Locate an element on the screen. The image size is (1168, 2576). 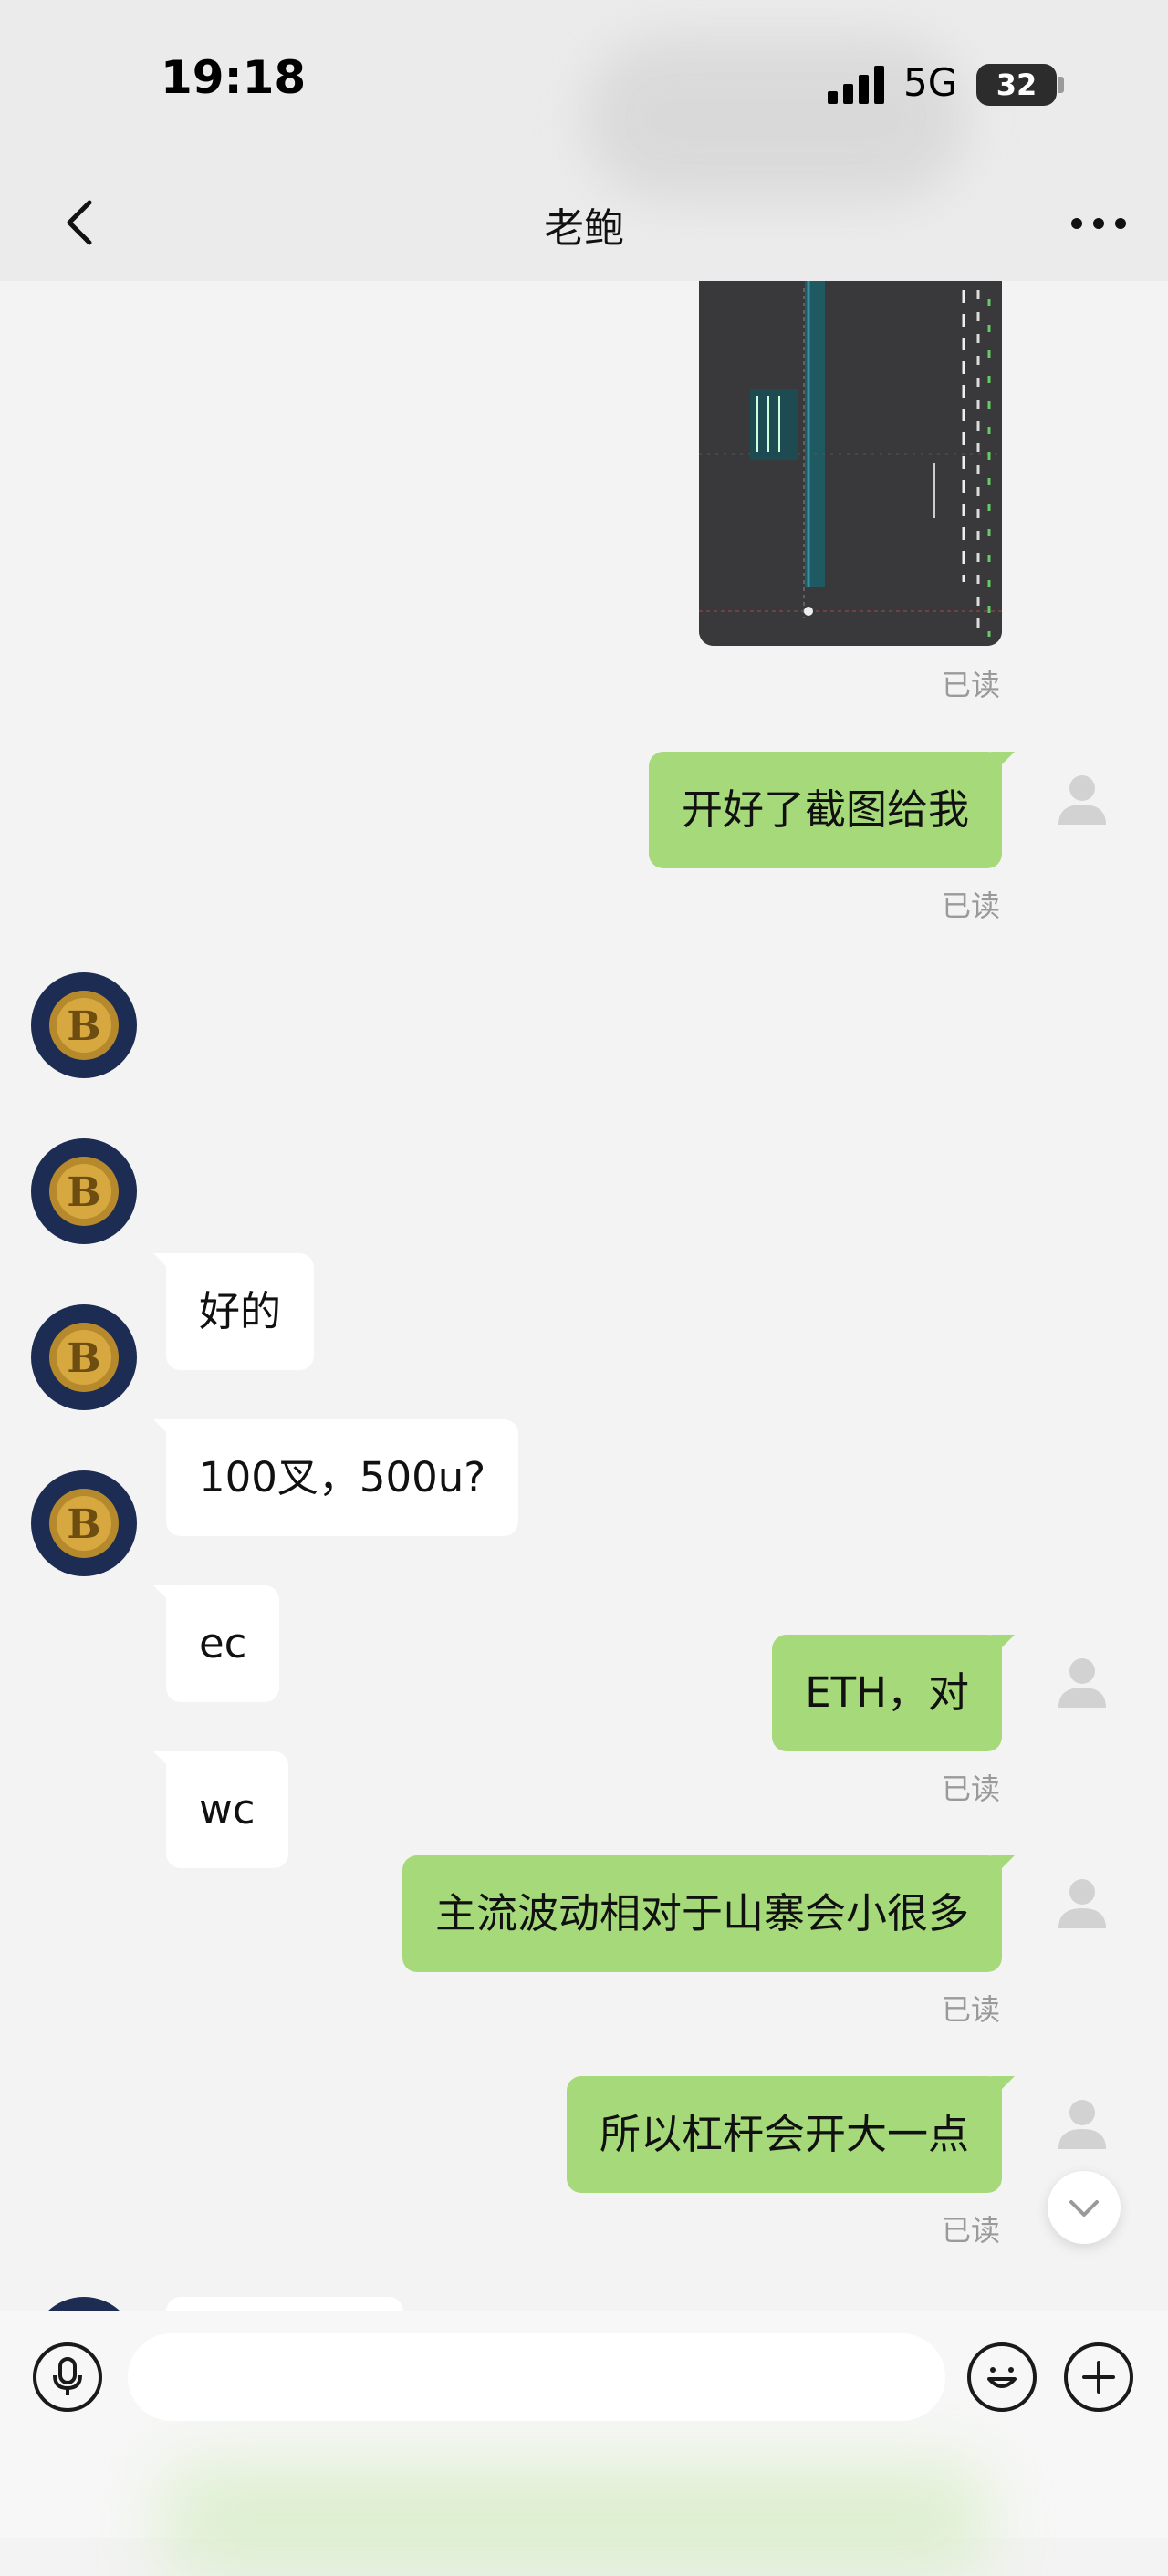
voice-icon is located at coordinates (67, 2376).